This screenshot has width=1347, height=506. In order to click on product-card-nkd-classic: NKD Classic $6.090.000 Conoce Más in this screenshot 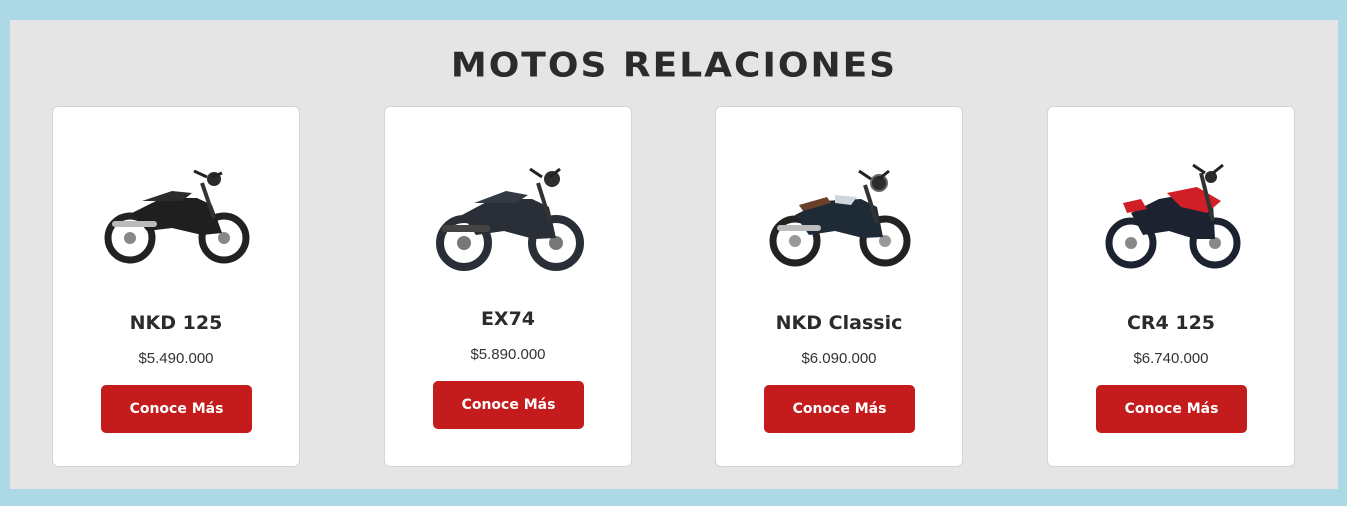, I will do `click(839, 286)`.